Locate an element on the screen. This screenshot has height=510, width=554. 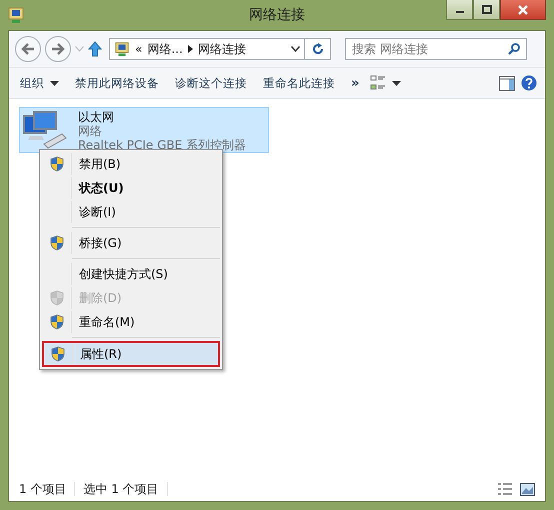
menu-item: 创建快捷方式(S) is located at coordinates (131, 274).